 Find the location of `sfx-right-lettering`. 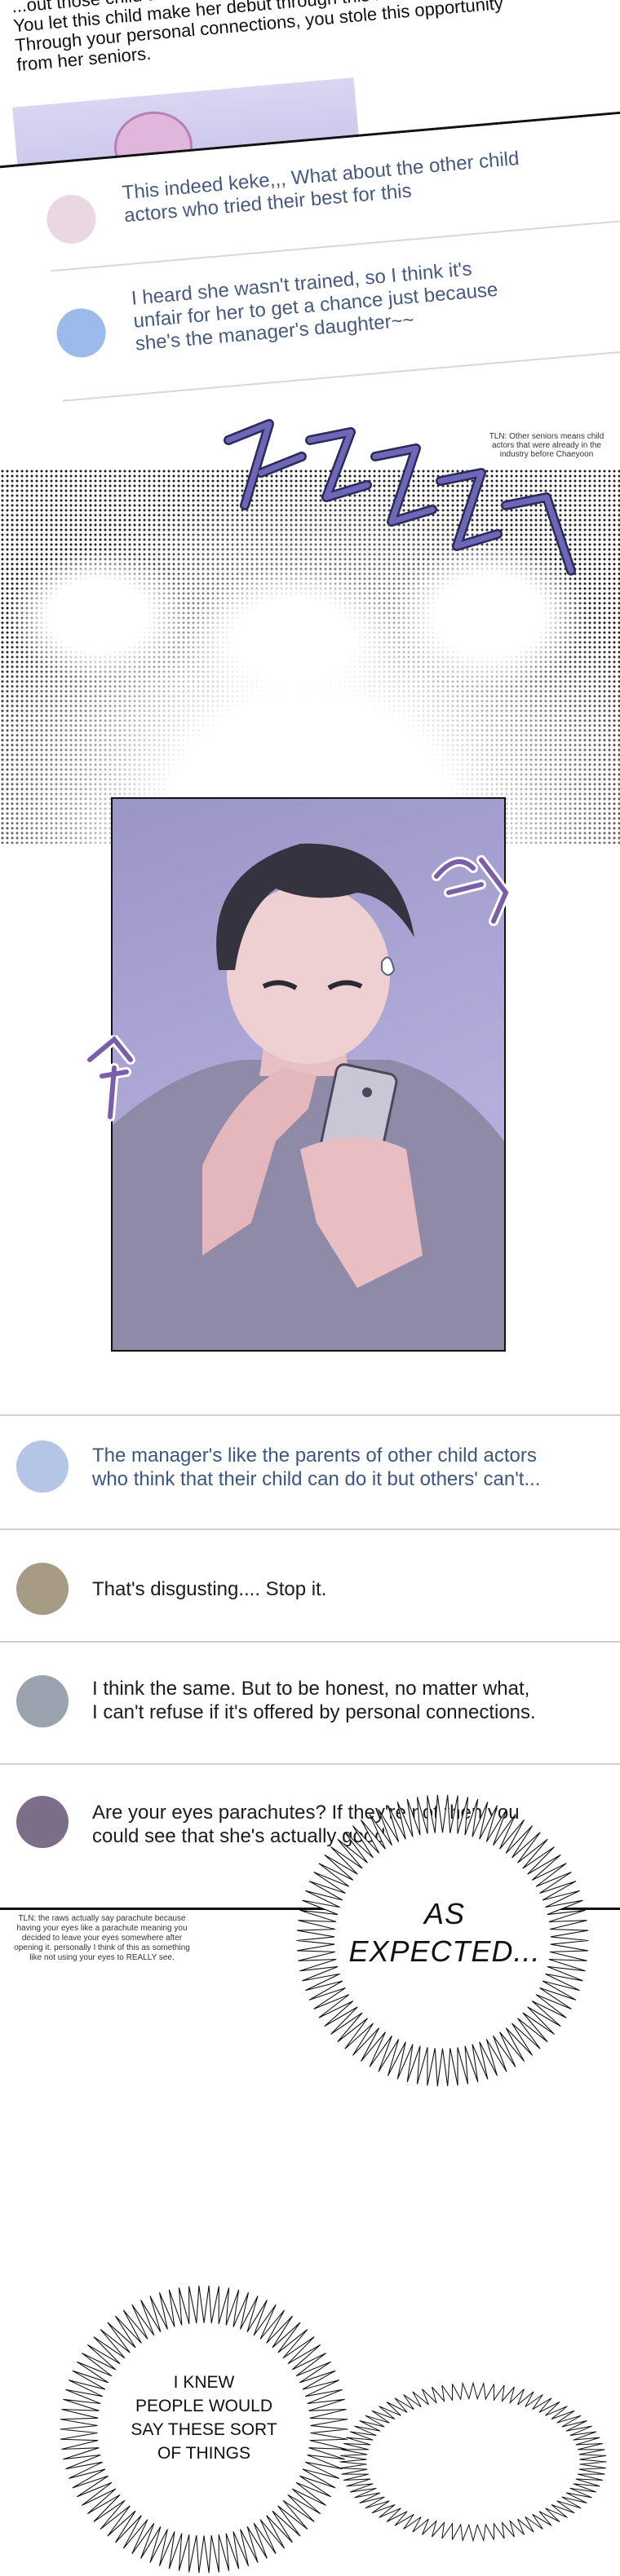

sfx-right-lettering is located at coordinates (472, 890).